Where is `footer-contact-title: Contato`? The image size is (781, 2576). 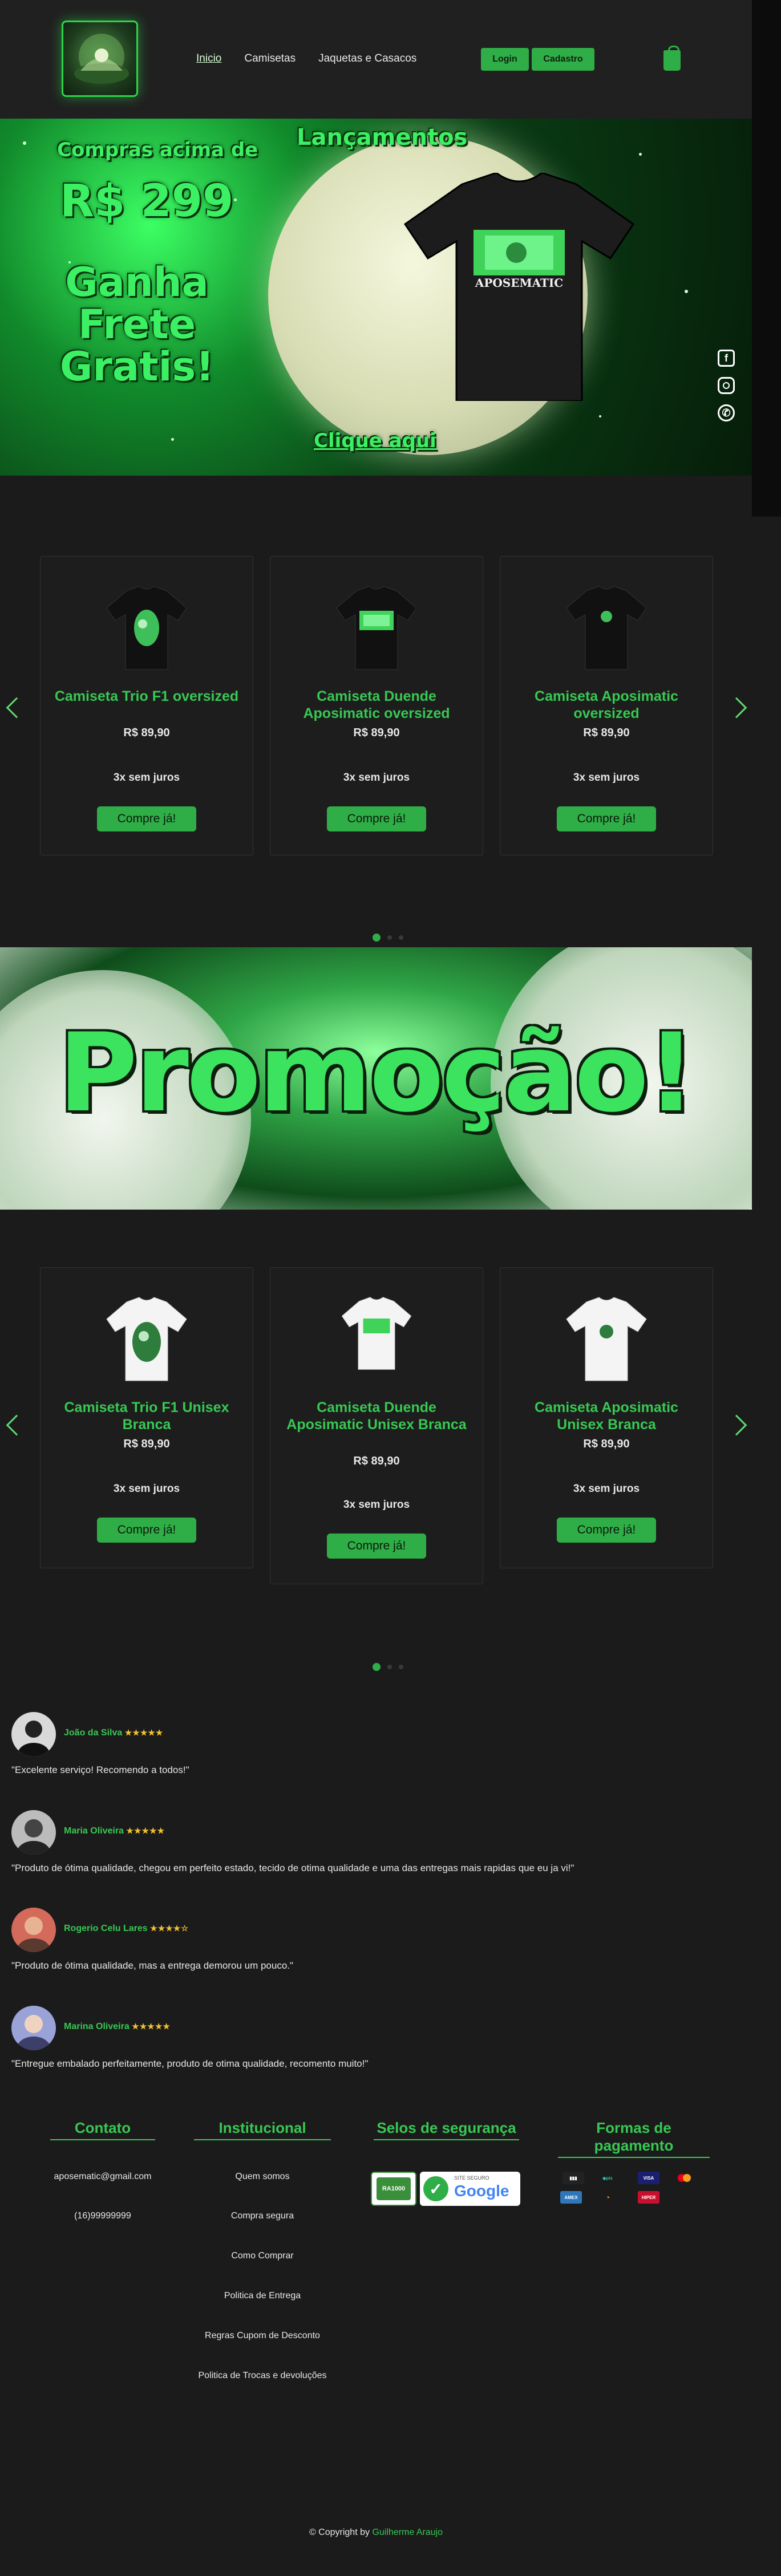
footer-contact-title: Contato is located at coordinates (102, 2129).